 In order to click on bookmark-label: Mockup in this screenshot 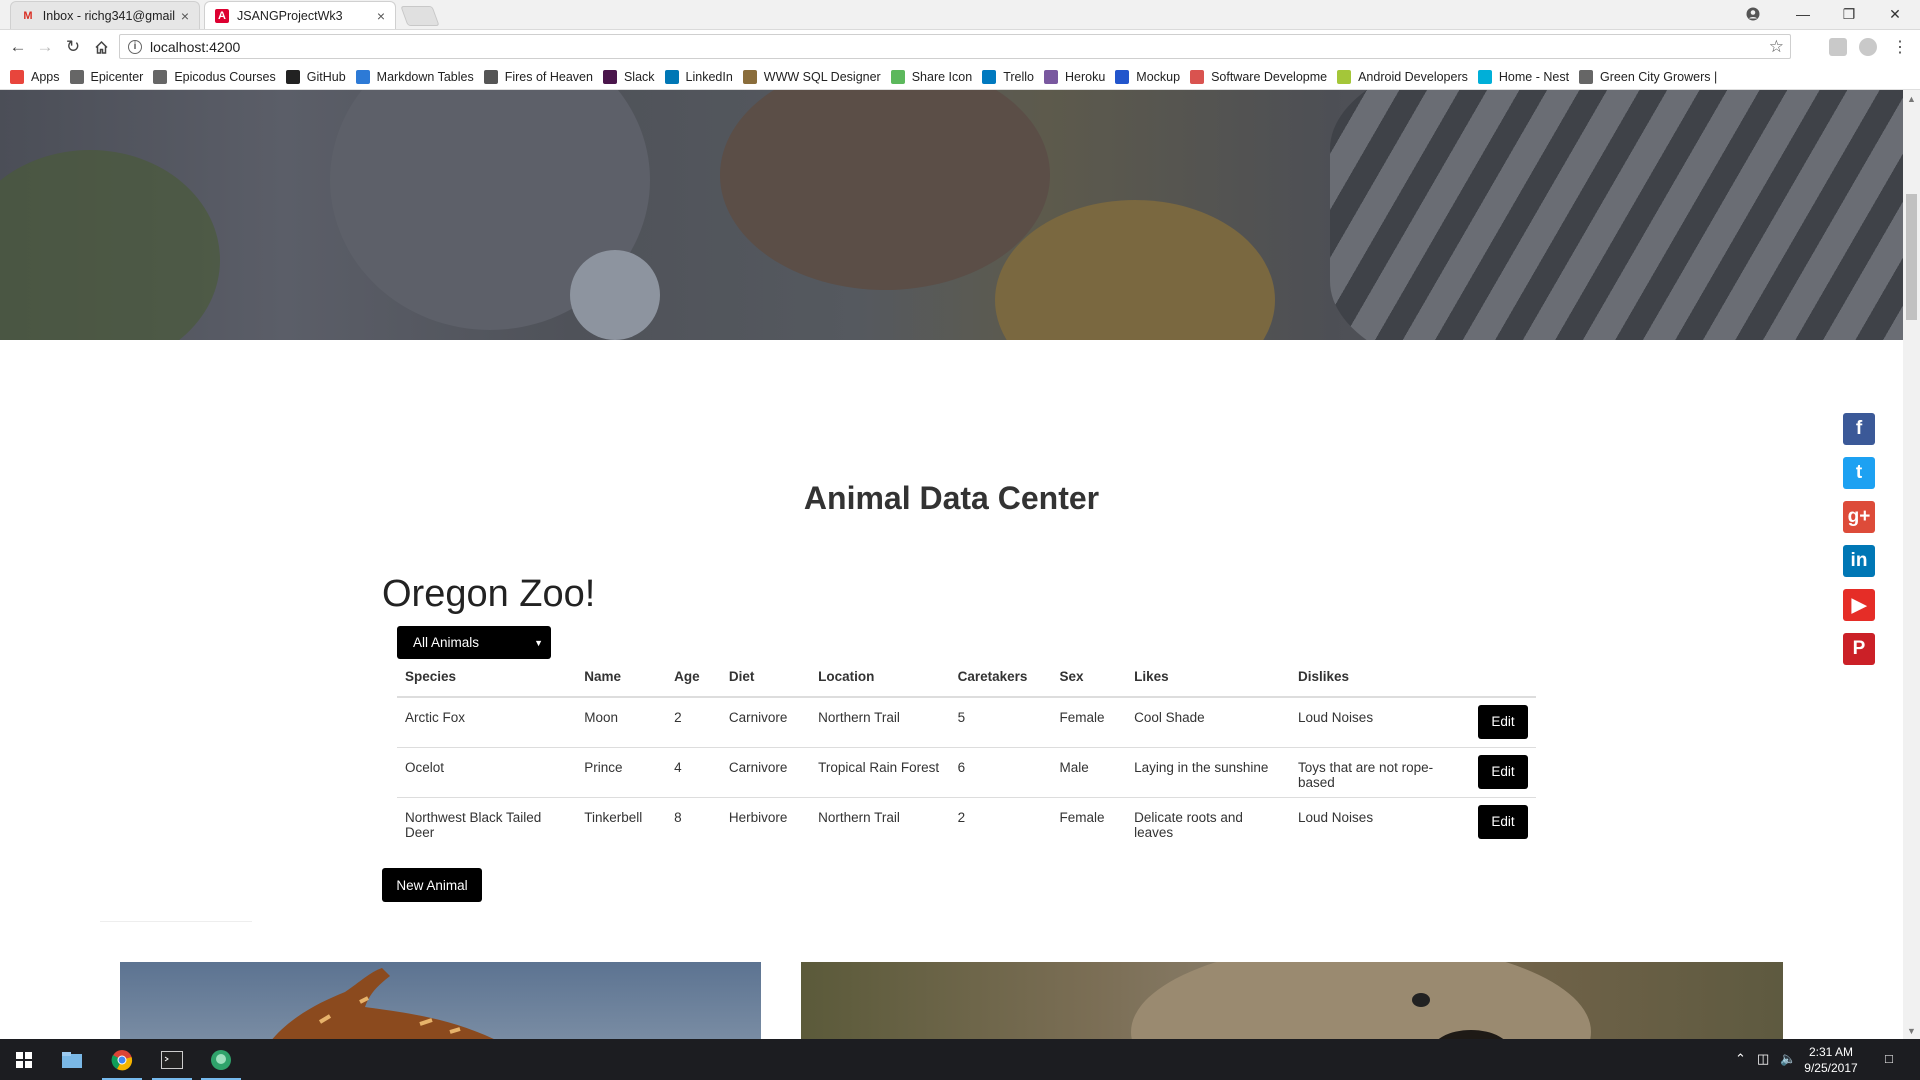, I will do `click(1158, 76)`.